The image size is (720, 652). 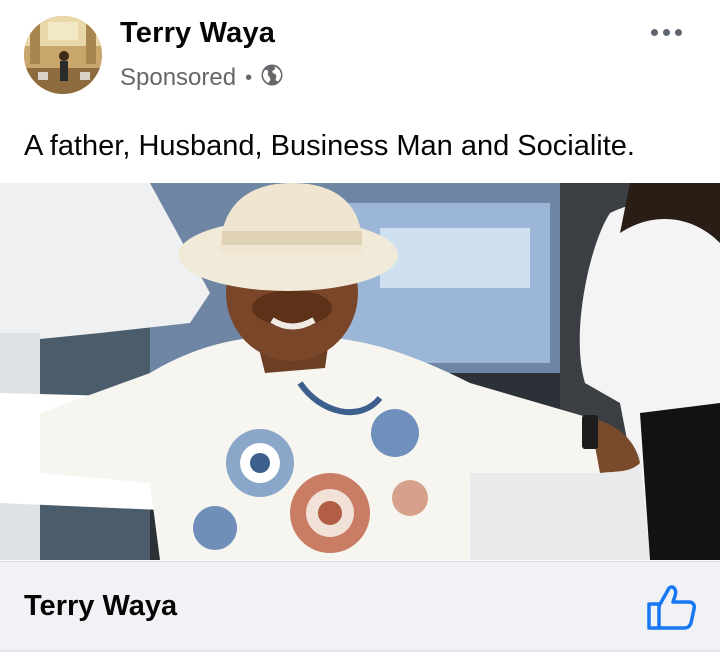 I want to click on avatar-image, so click(x=63, y=55).